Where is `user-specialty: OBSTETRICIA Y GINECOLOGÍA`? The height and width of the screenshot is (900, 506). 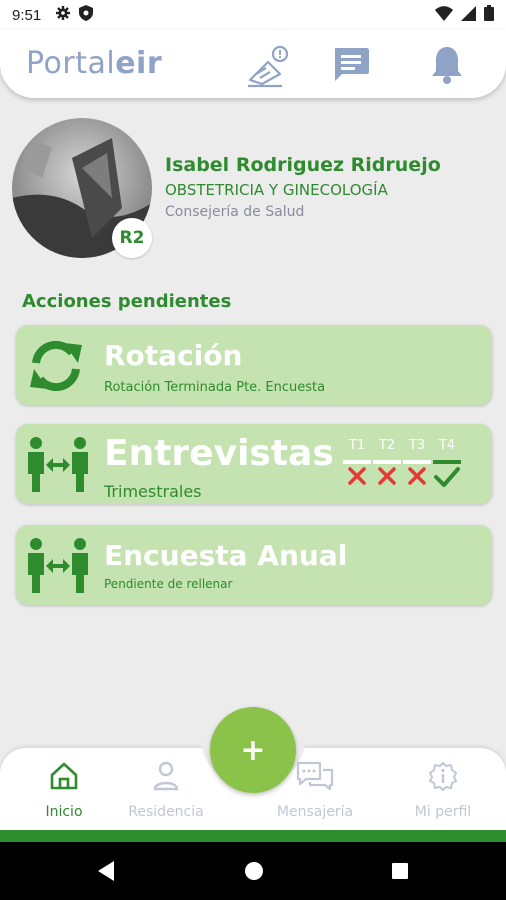
user-specialty: OBSTETRICIA Y GINECOLOGÍA is located at coordinates (276, 190).